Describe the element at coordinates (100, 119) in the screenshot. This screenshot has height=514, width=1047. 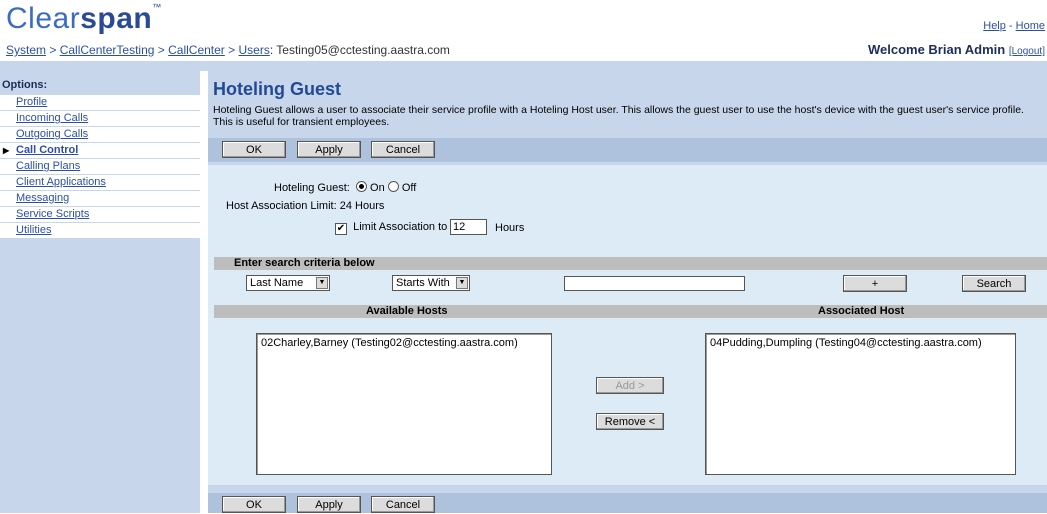
I see `sidebar-item-incoming-calls: Incoming Calls` at that location.